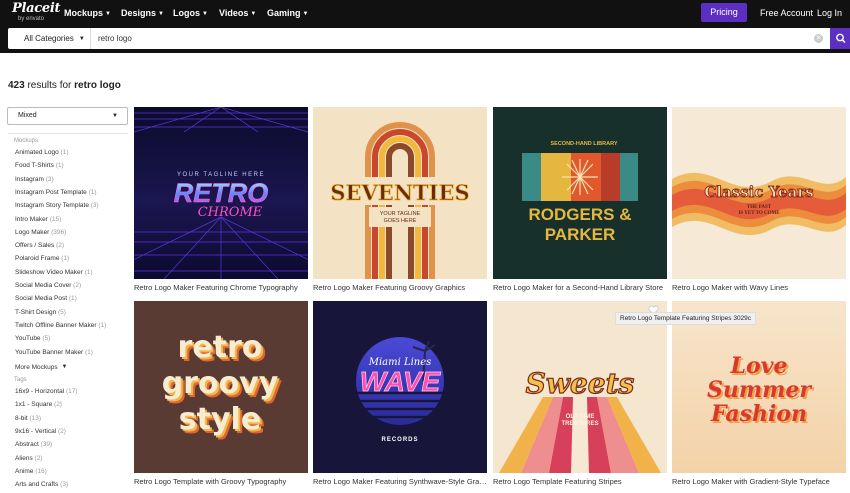 The width and height of the screenshot is (850, 493). Describe the element at coordinates (400, 193) in the screenshot. I see `card-thumbnail: SEVENTIES YOUR TAGLINE GOES HERE` at that location.